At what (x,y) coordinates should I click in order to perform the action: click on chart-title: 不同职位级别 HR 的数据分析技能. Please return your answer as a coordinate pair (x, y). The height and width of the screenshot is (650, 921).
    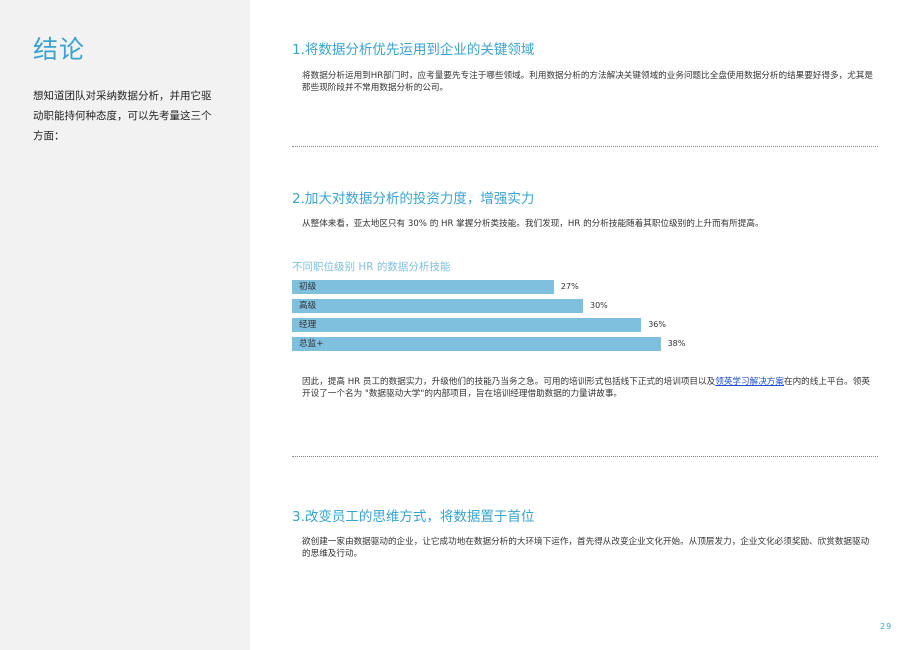
    Looking at the image, I should click on (371, 267).